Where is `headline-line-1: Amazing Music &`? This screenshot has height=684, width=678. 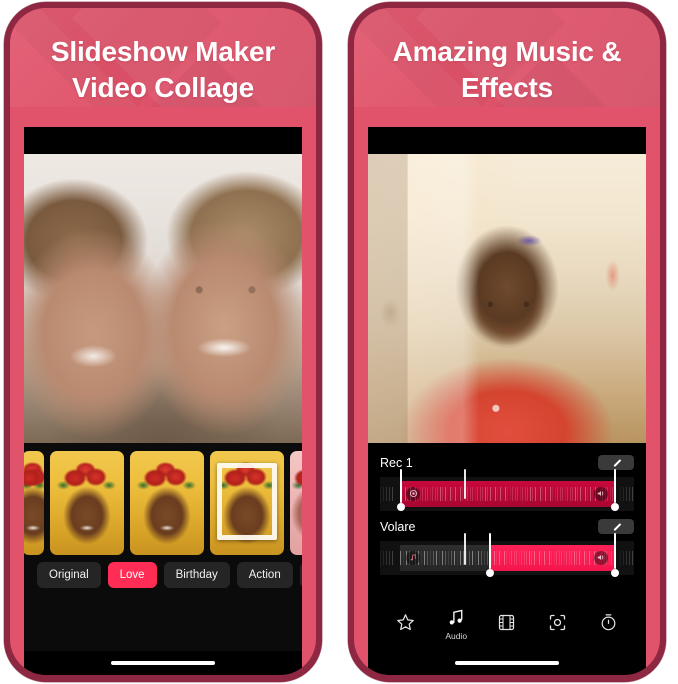 headline-line-1: Amazing Music & is located at coordinates (507, 51).